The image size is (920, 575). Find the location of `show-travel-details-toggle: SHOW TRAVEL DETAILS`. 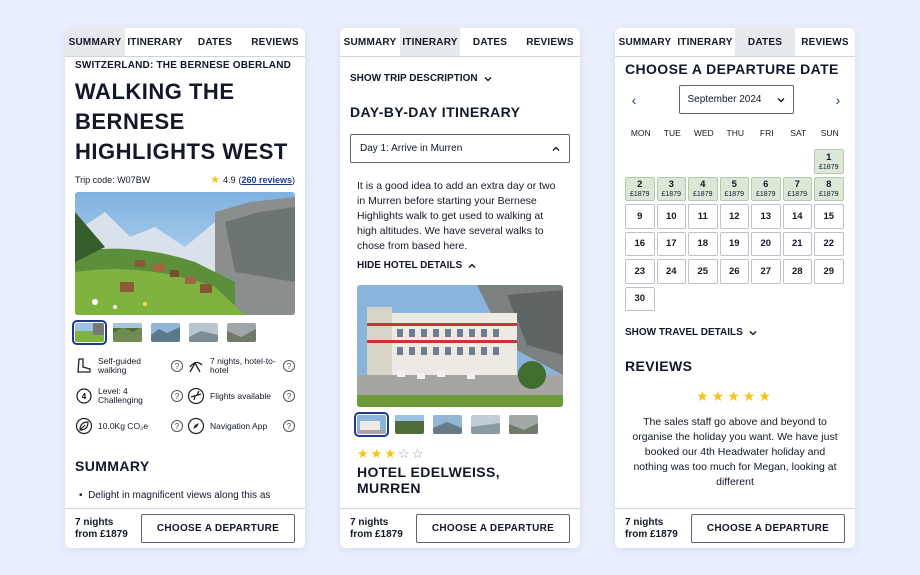

show-travel-details-toggle: SHOW TRAVEL DETAILS is located at coordinates (735, 324).